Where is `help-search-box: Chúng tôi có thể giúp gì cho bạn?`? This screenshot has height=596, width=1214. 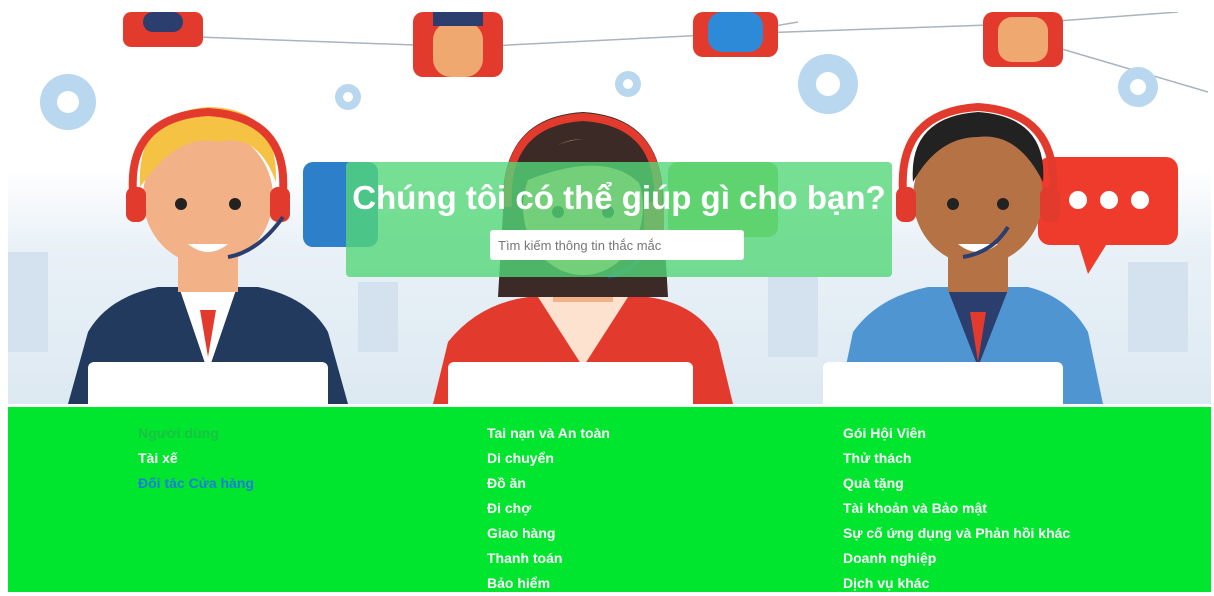
help-search-box: Chúng tôi có thể giúp gì cho bạn? is located at coordinates (619, 219).